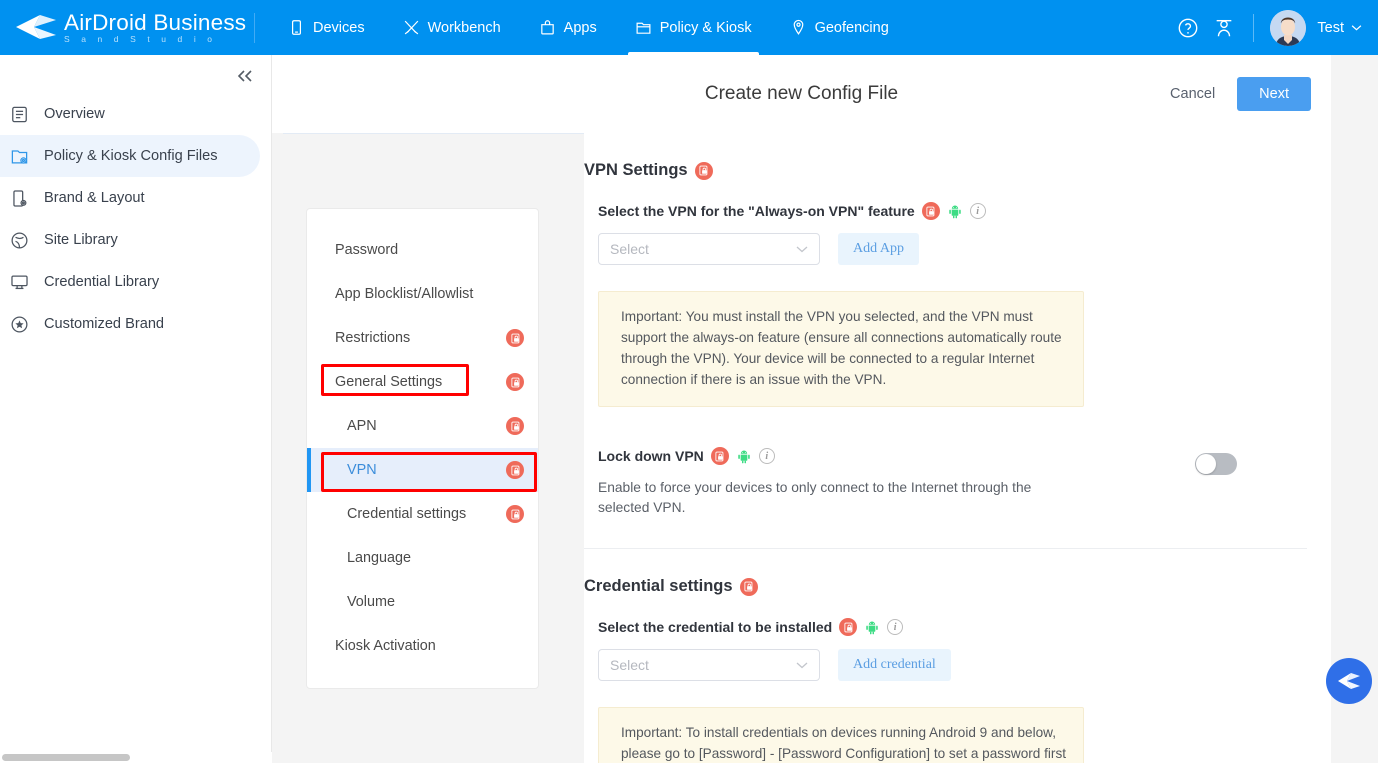  Describe the element at coordinates (130, 240) in the screenshot. I see `sidebar-item-site-library: Site Library` at that location.